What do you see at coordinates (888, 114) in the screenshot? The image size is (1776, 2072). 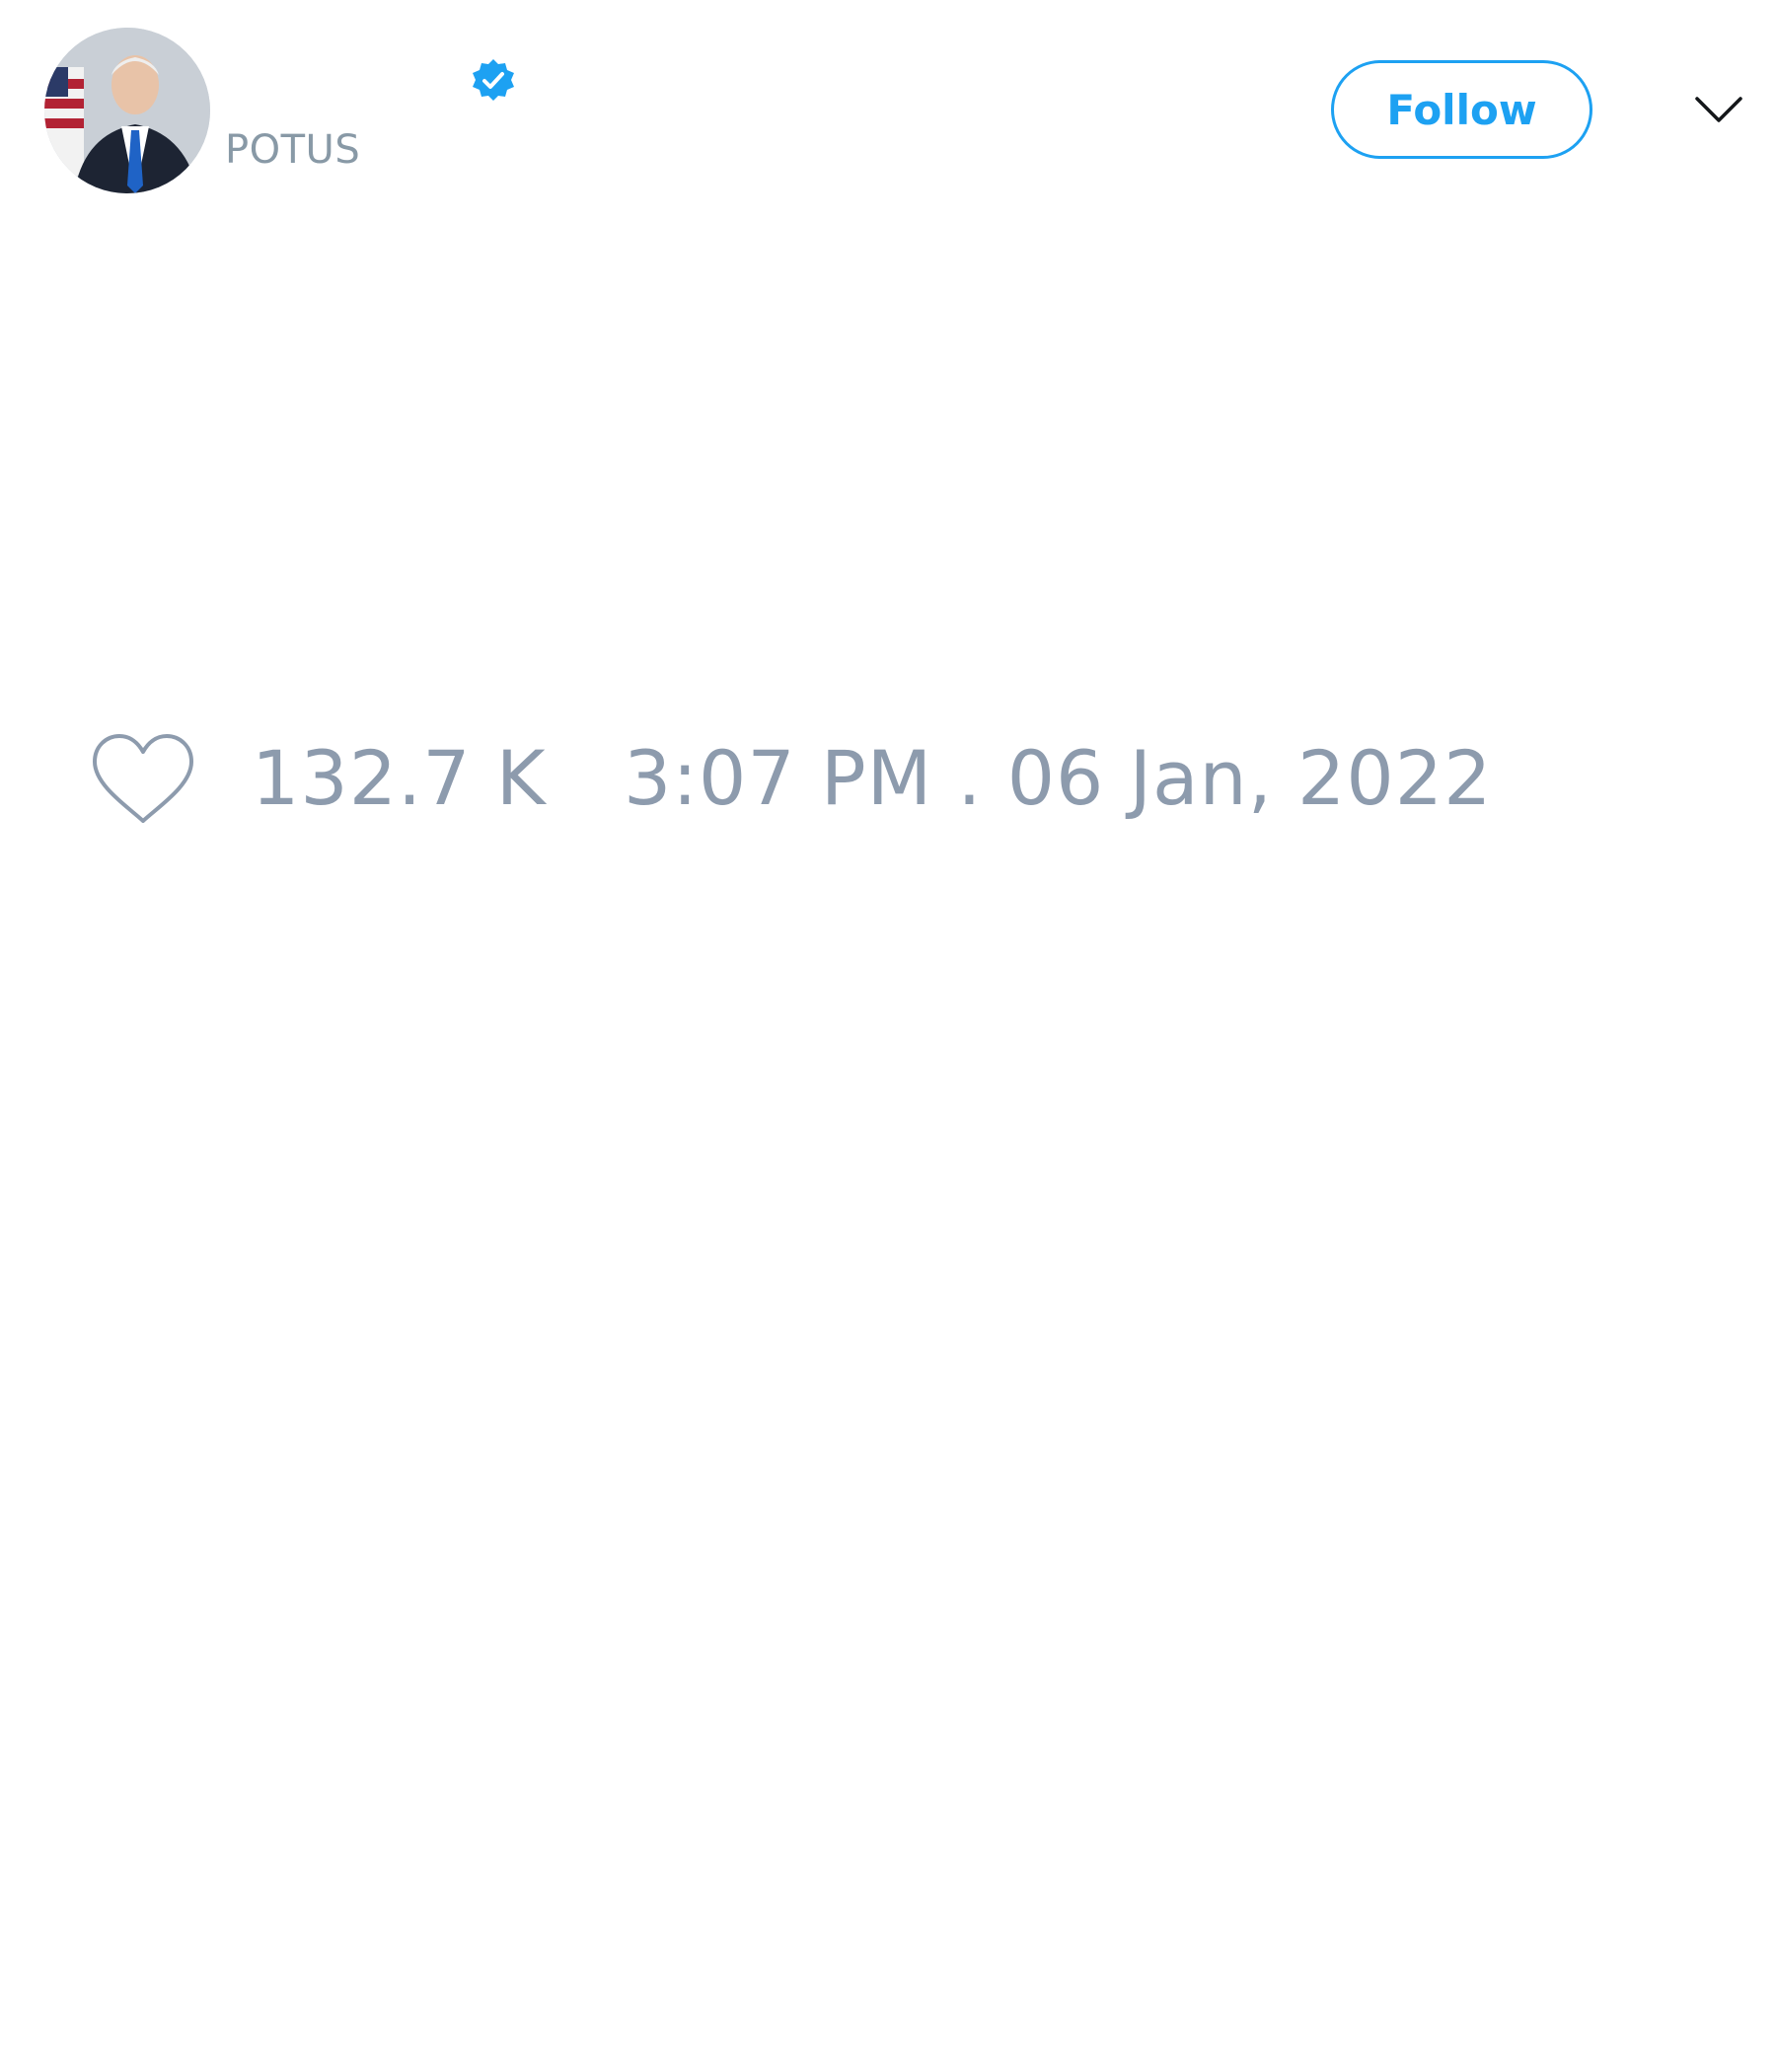 I see `tweet-header: POTUS Follow` at bounding box center [888, 114].